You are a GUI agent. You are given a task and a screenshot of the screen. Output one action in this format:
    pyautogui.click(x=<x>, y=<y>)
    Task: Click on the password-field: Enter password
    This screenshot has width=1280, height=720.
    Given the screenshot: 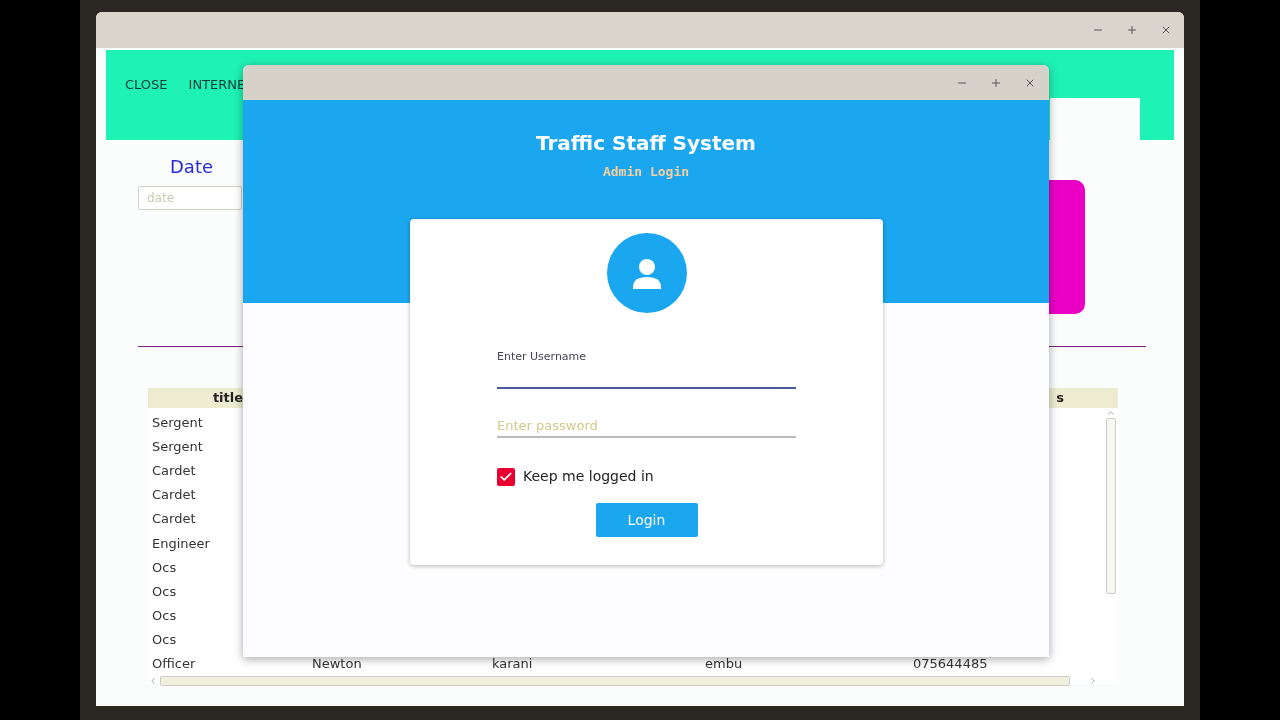 What is the action you would take?
    pyautogui.click(x=646, y=426)
    